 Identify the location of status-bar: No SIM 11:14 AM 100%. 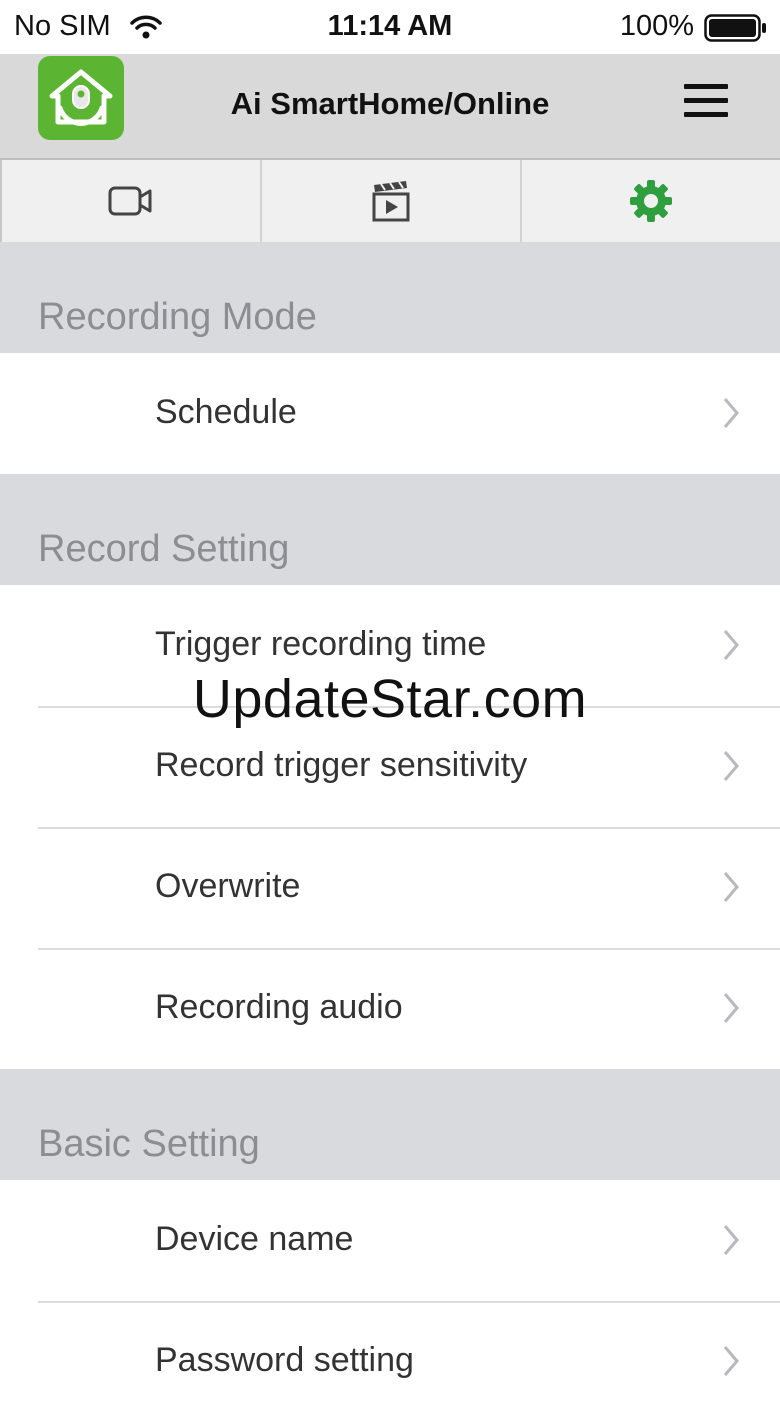
(390, 27).